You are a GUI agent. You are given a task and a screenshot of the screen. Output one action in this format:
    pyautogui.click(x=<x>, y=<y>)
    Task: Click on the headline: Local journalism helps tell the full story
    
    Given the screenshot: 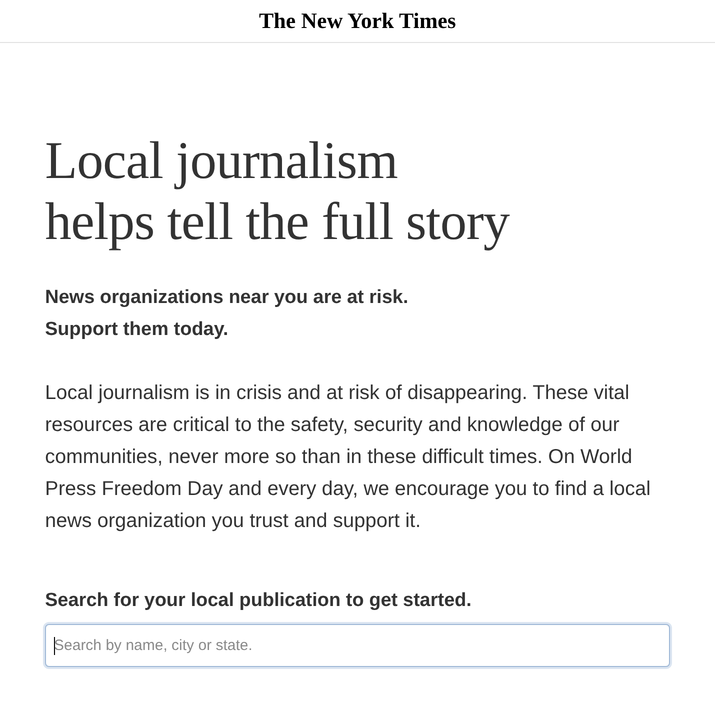 What is the action you would take?
    pyautogui.click(x=278, y=192)
    